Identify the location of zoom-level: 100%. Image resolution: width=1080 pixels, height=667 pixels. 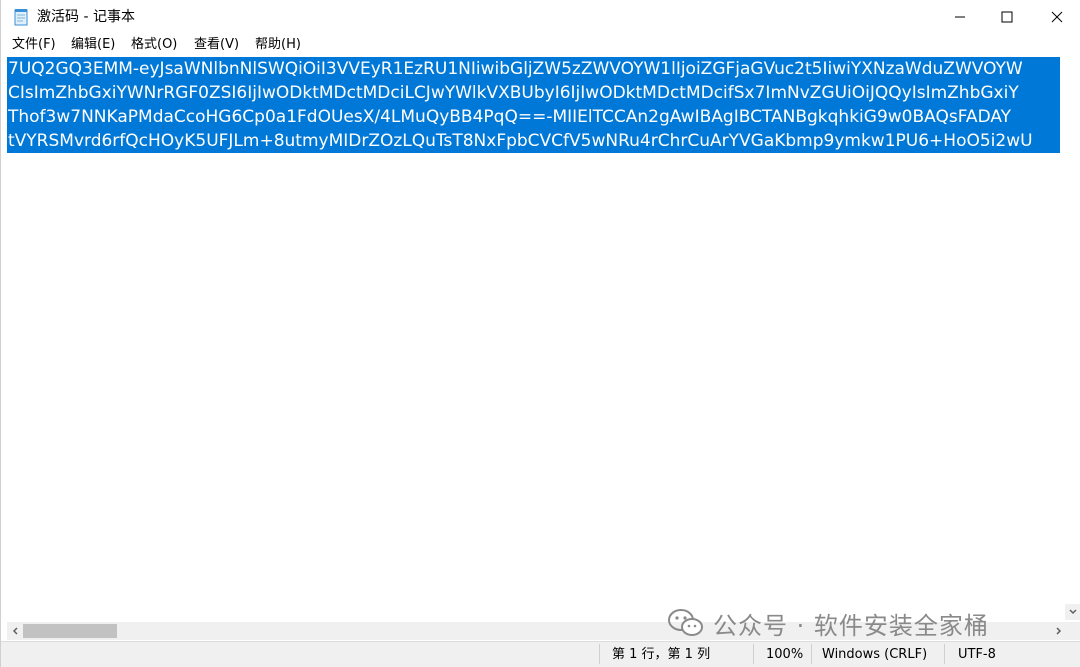
(785, 654).